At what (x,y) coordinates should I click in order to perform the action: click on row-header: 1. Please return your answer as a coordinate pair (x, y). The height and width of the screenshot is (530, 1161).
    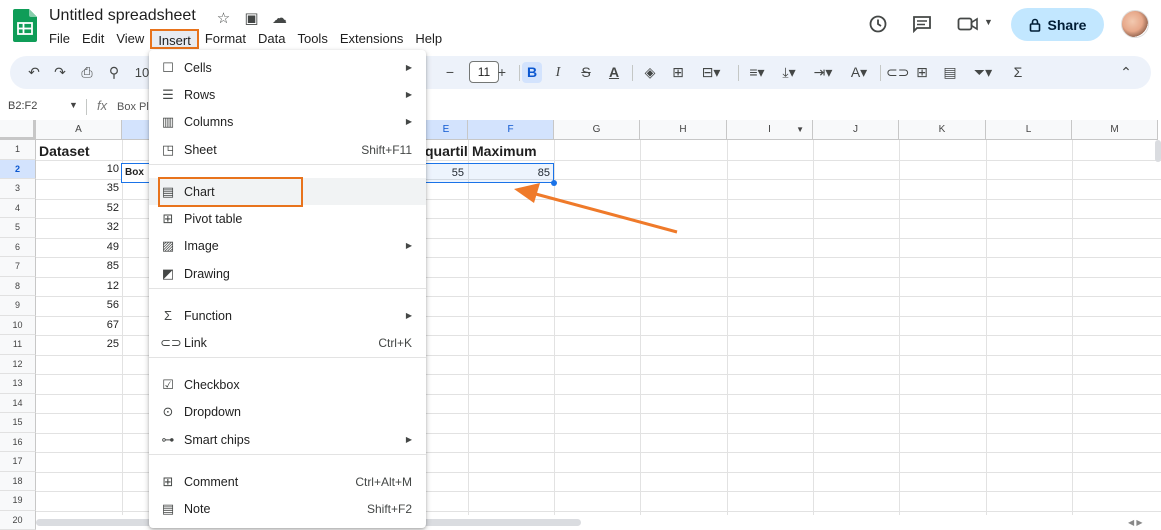
    Looking at the image, I should click on (18, 150).